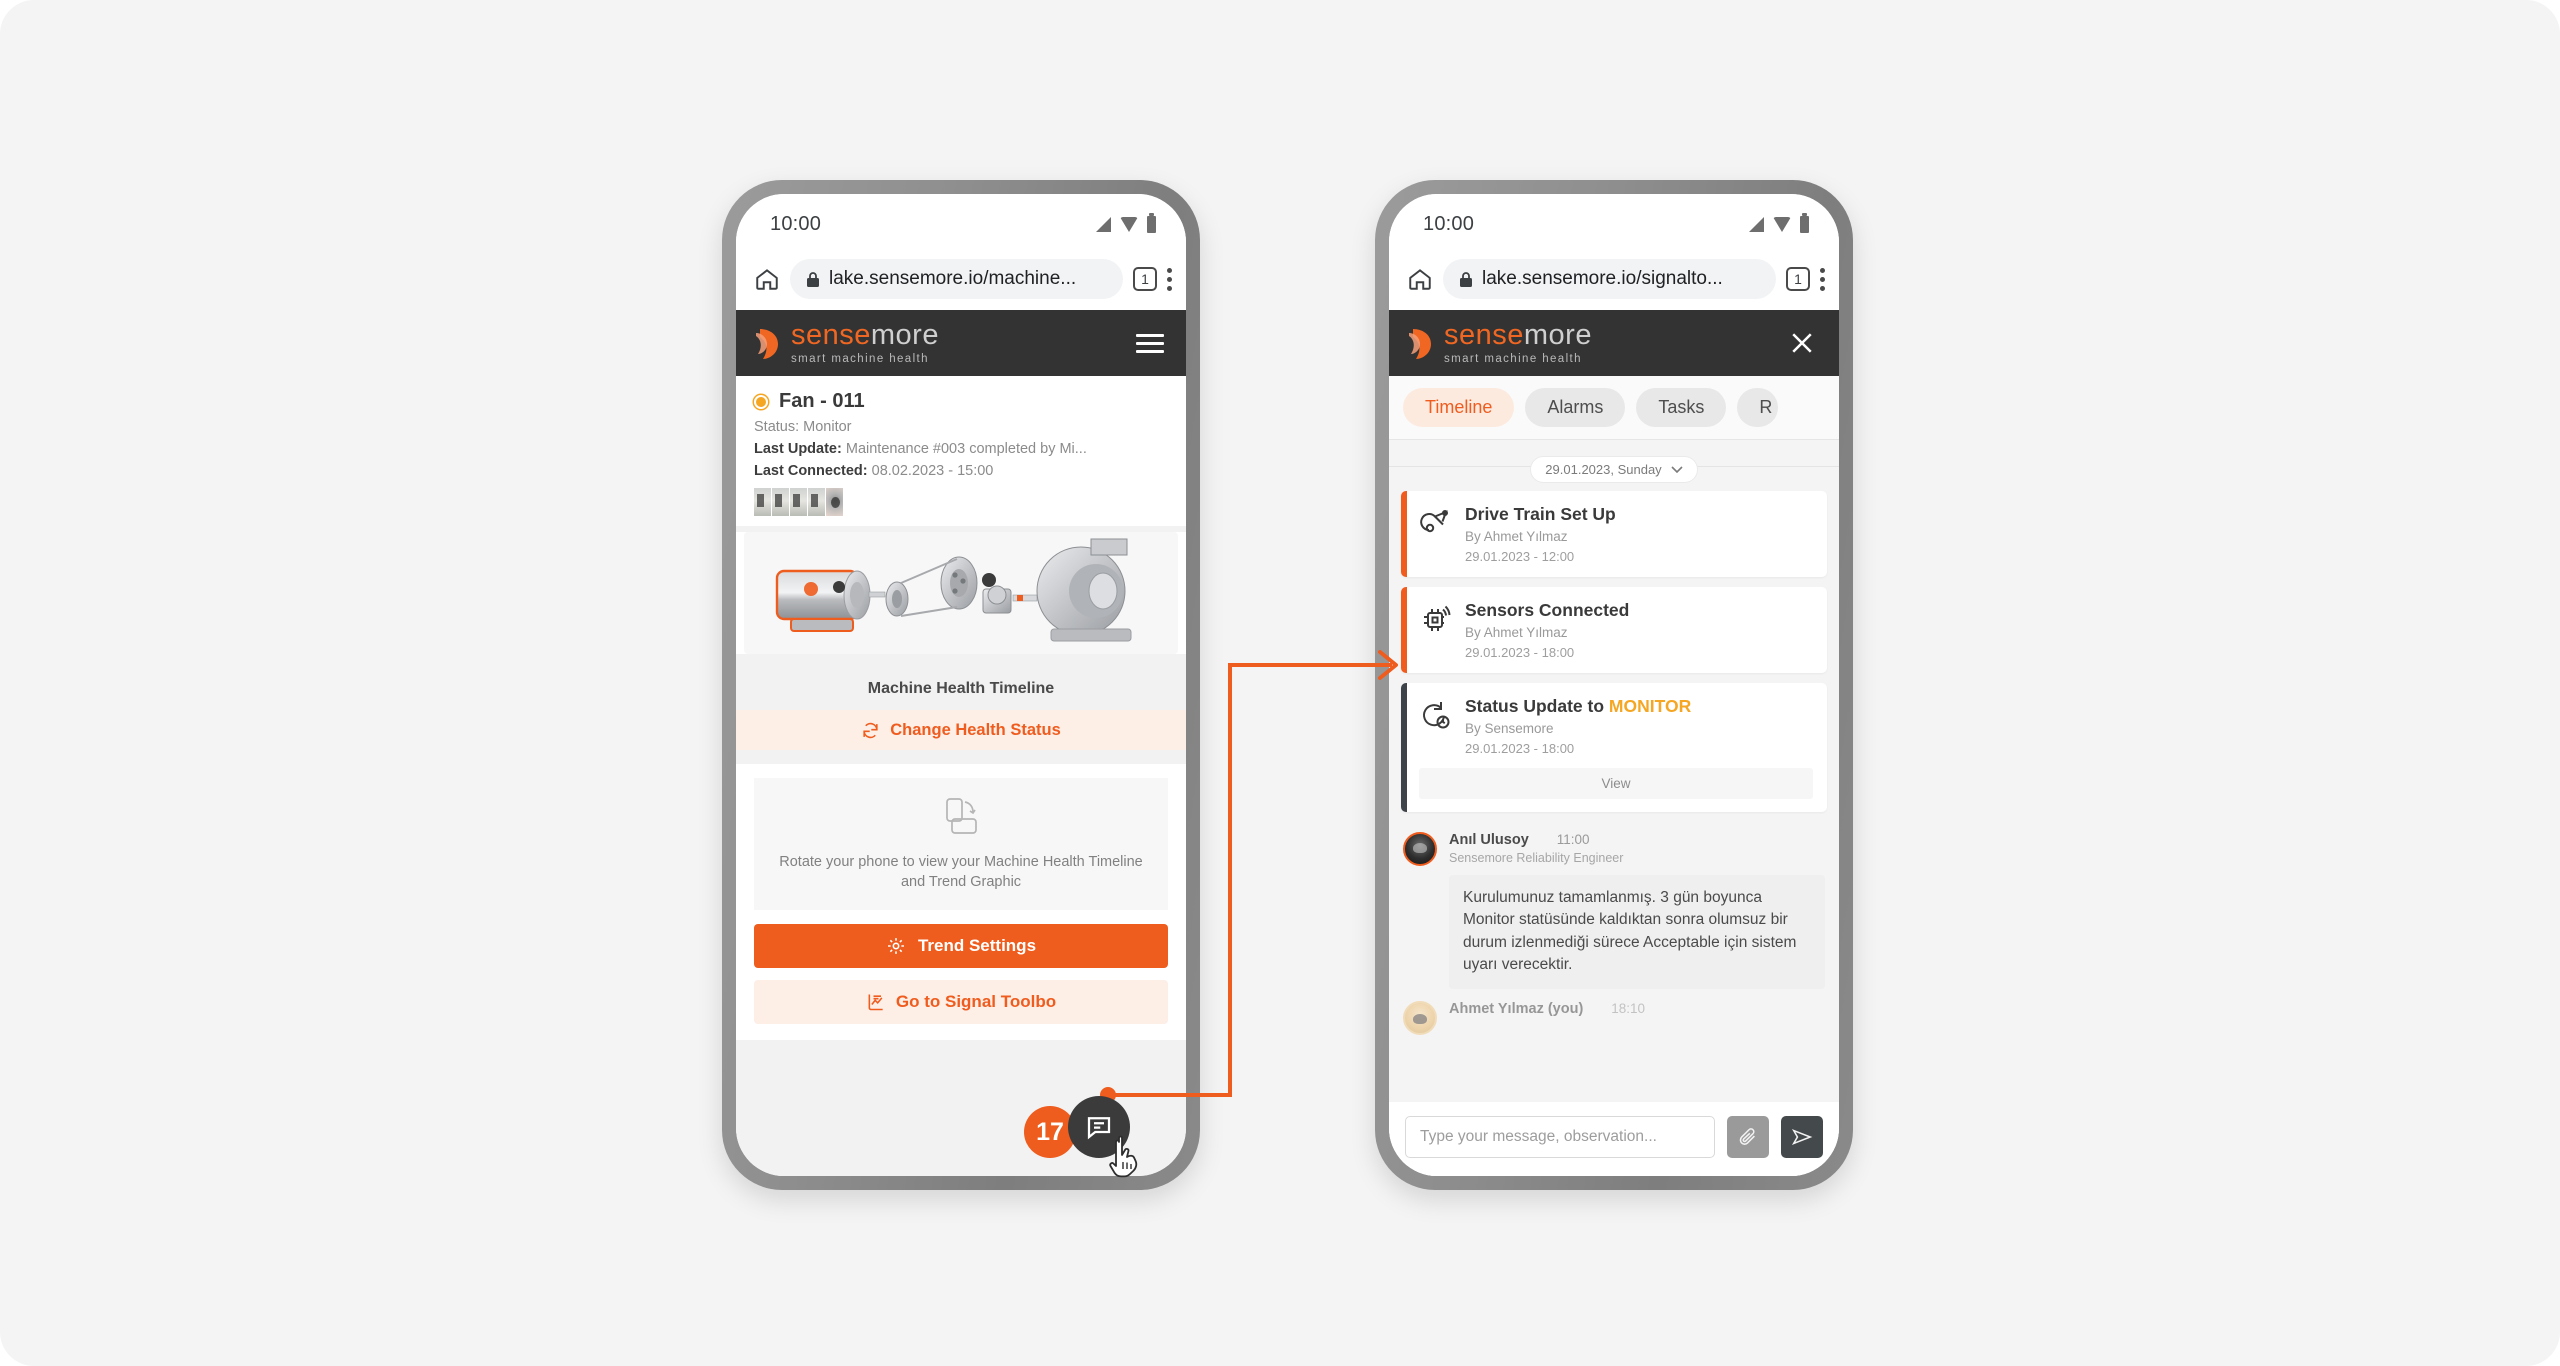 Image resolution: width=2560 pixels, height=1366 pixels. Describe the element at coordinates (1573, 839) in the screenshot. I see `message-time: 11:00` at that location.